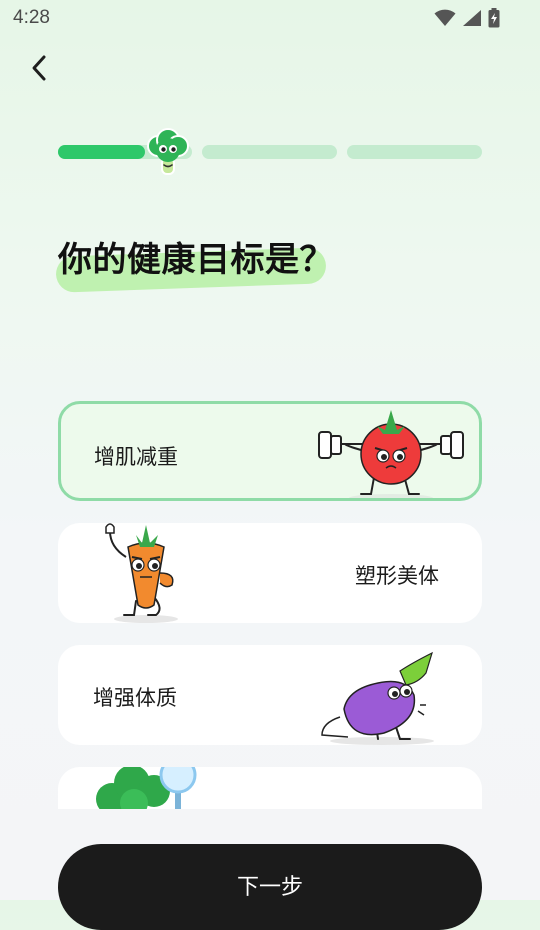  I want to click on carrot-flexing-icon, so click(141, 573).